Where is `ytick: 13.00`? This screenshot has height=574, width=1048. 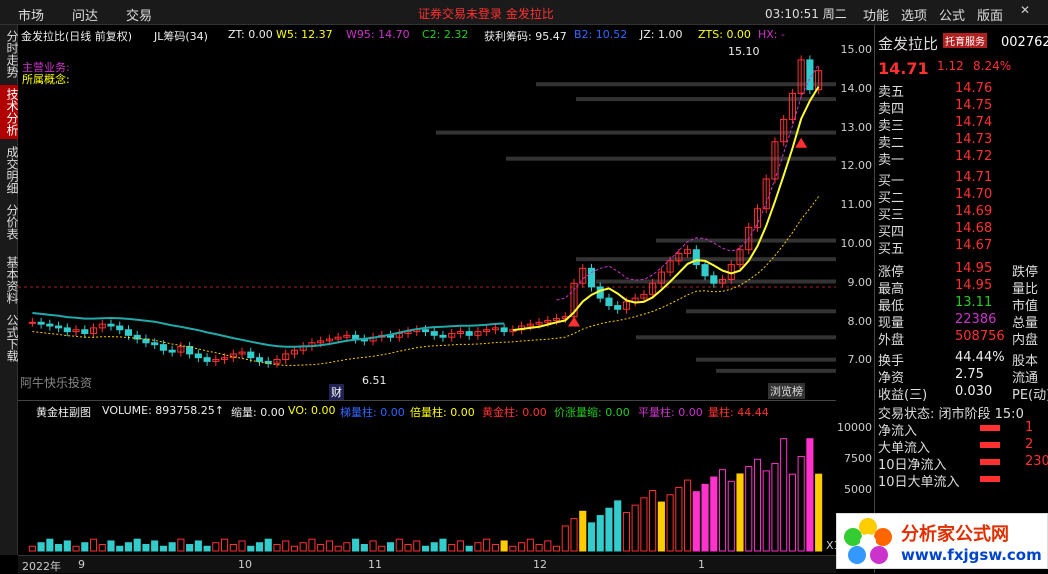
ytick: 13.00 is located at coordinates (856, 127).